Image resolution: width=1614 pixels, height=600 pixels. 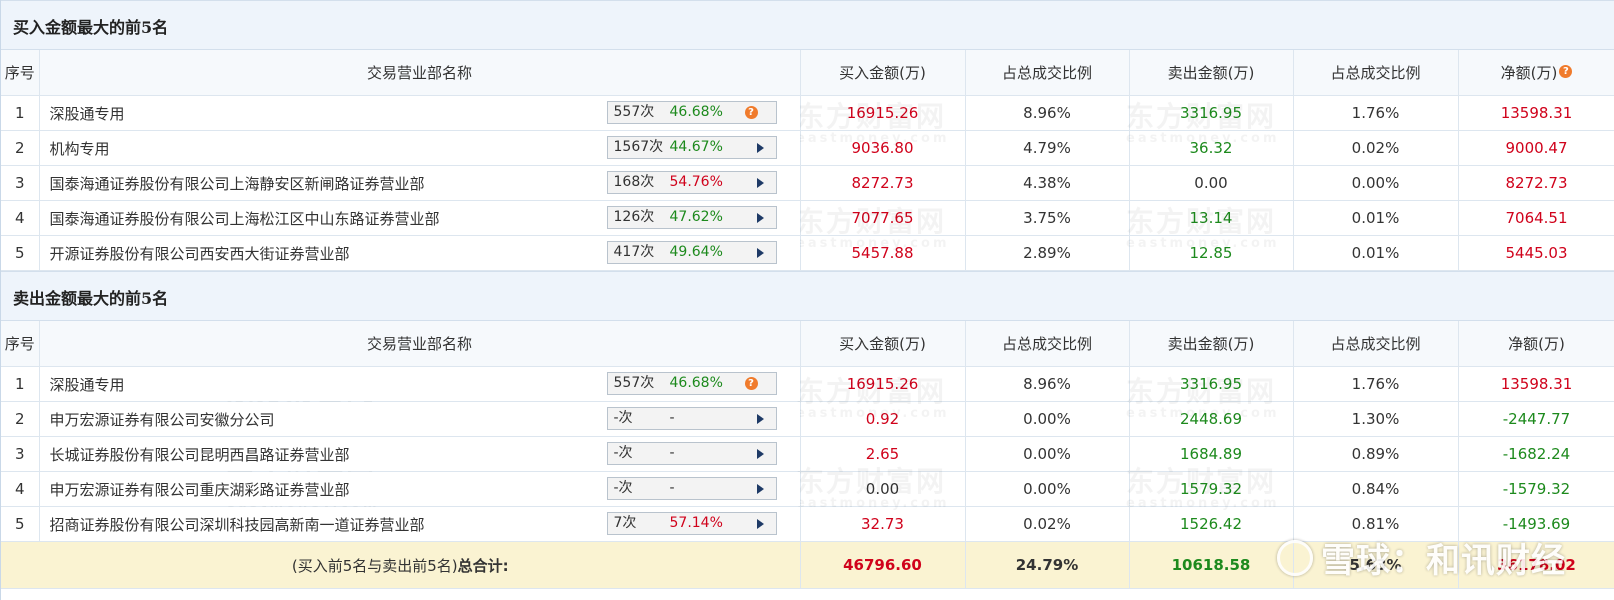 I want to click on branch-cell: 国泰海通证券股份有限公司上海松江区中山东路证券营业部 126次 47.62%, so click(x=420, y=218).